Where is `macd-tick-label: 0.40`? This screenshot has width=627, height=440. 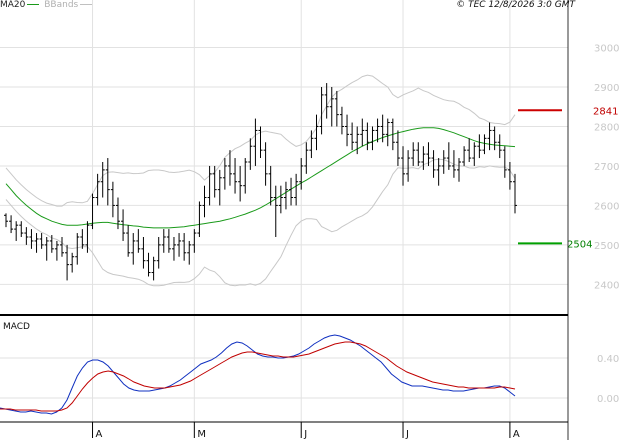
macd-tick-label: 0.40 is located at coordinates (608, 359).